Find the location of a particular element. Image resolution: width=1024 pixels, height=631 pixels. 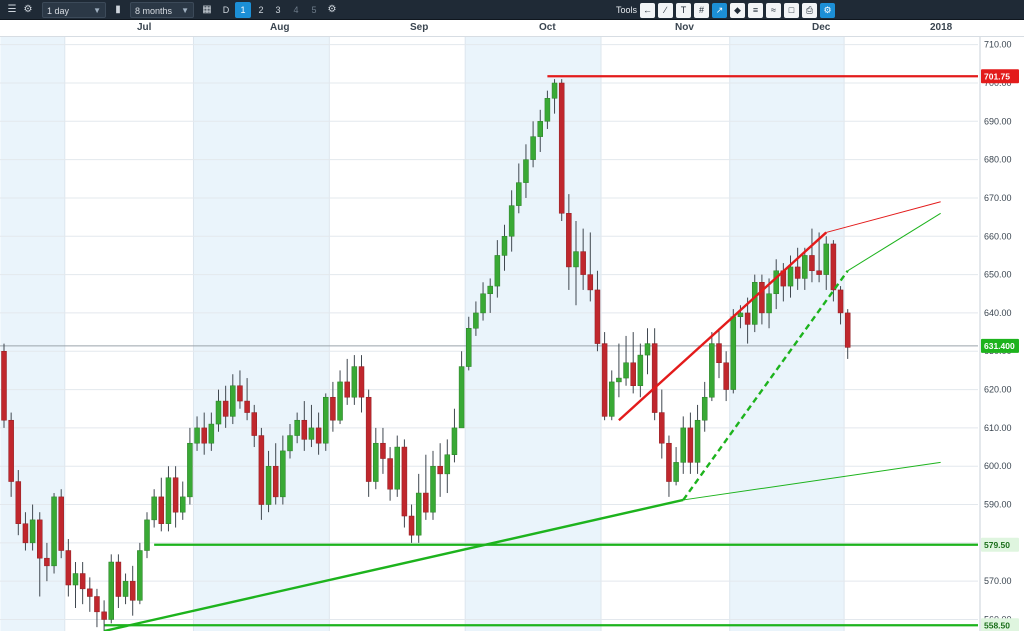

range-dropdown: 8 months ▼ is located at coordinates (162, 10).